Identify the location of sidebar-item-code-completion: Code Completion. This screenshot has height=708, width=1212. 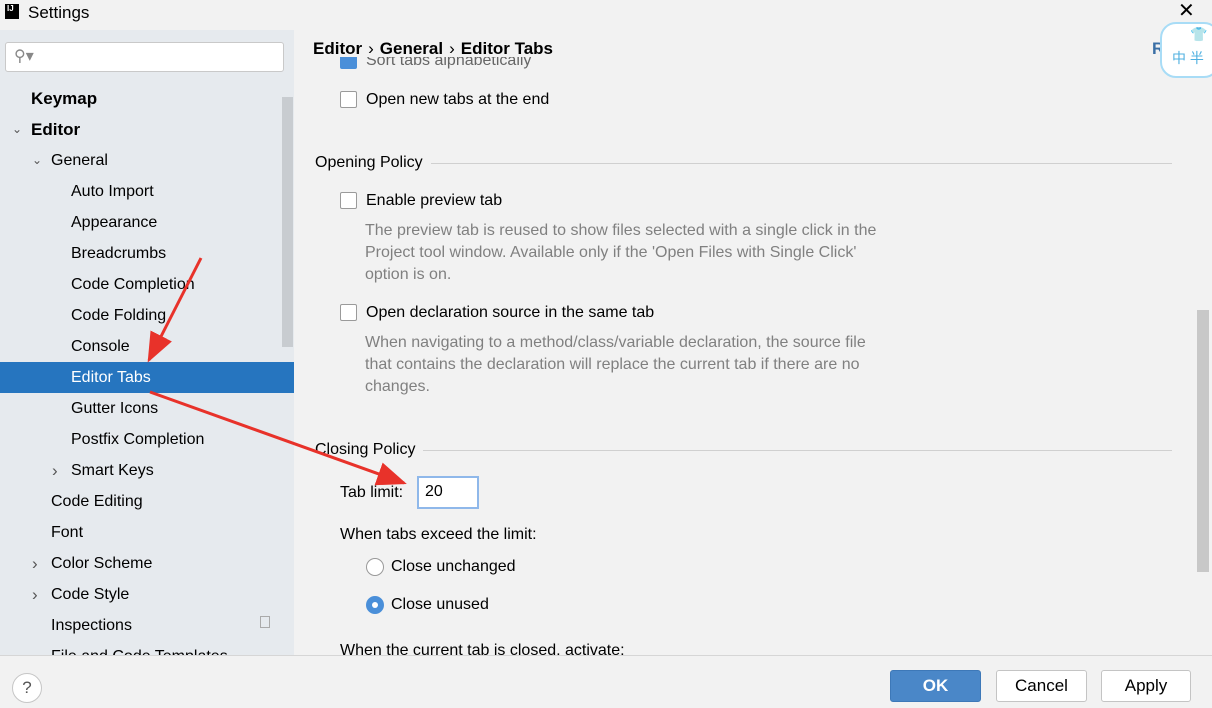
(147, 284).